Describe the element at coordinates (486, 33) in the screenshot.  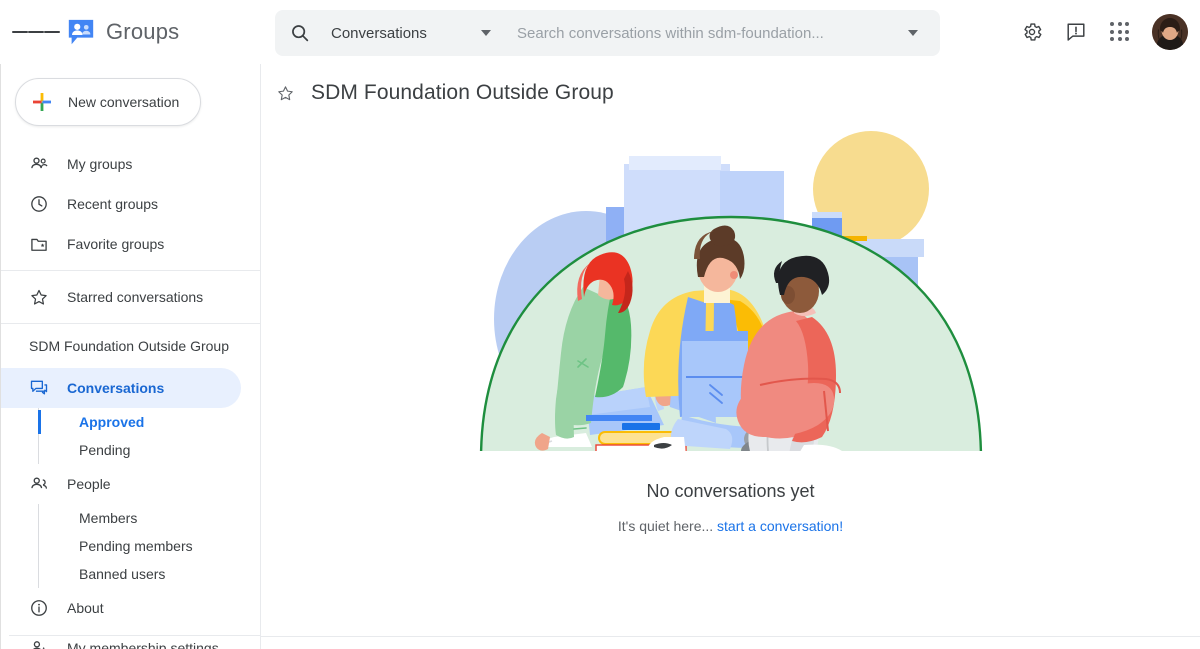
I see `chevron-down-icon` at that location.